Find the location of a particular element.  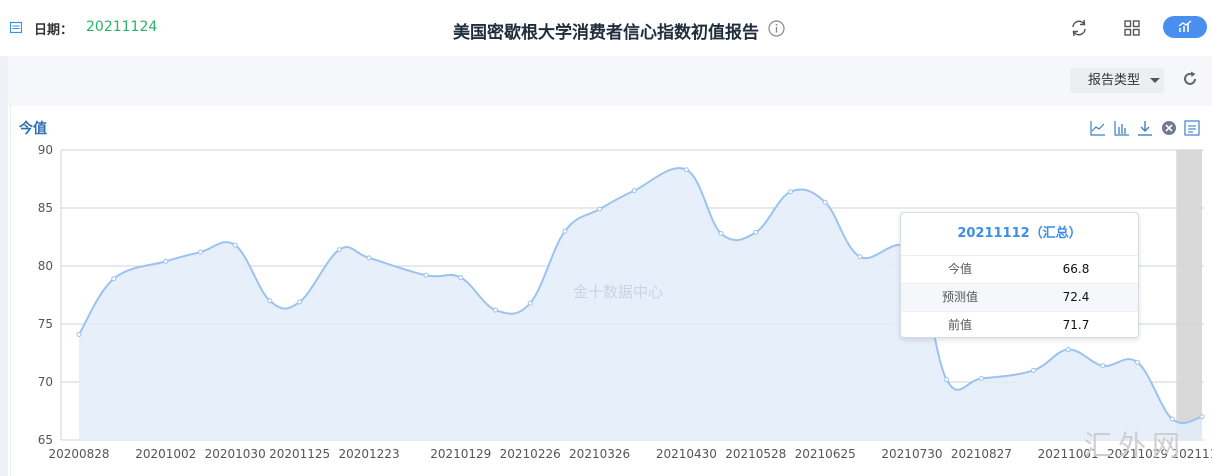

y-tick-label: 90 is located at coordinates (45, 150).